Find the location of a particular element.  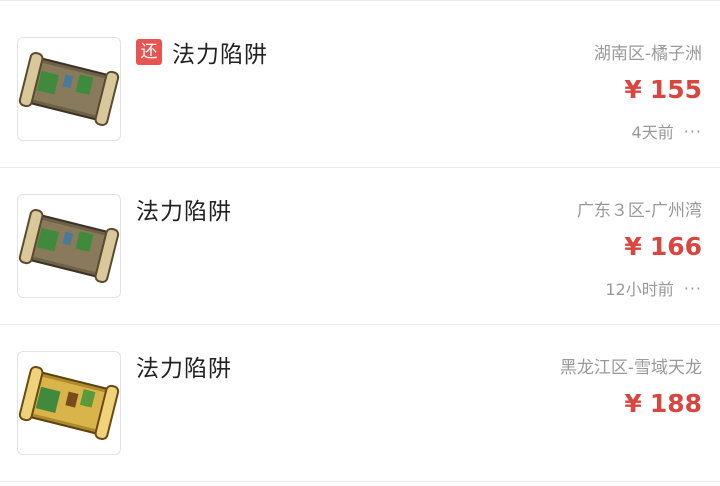

listing-time: 12小时前 is located at coordinates (639, 289).